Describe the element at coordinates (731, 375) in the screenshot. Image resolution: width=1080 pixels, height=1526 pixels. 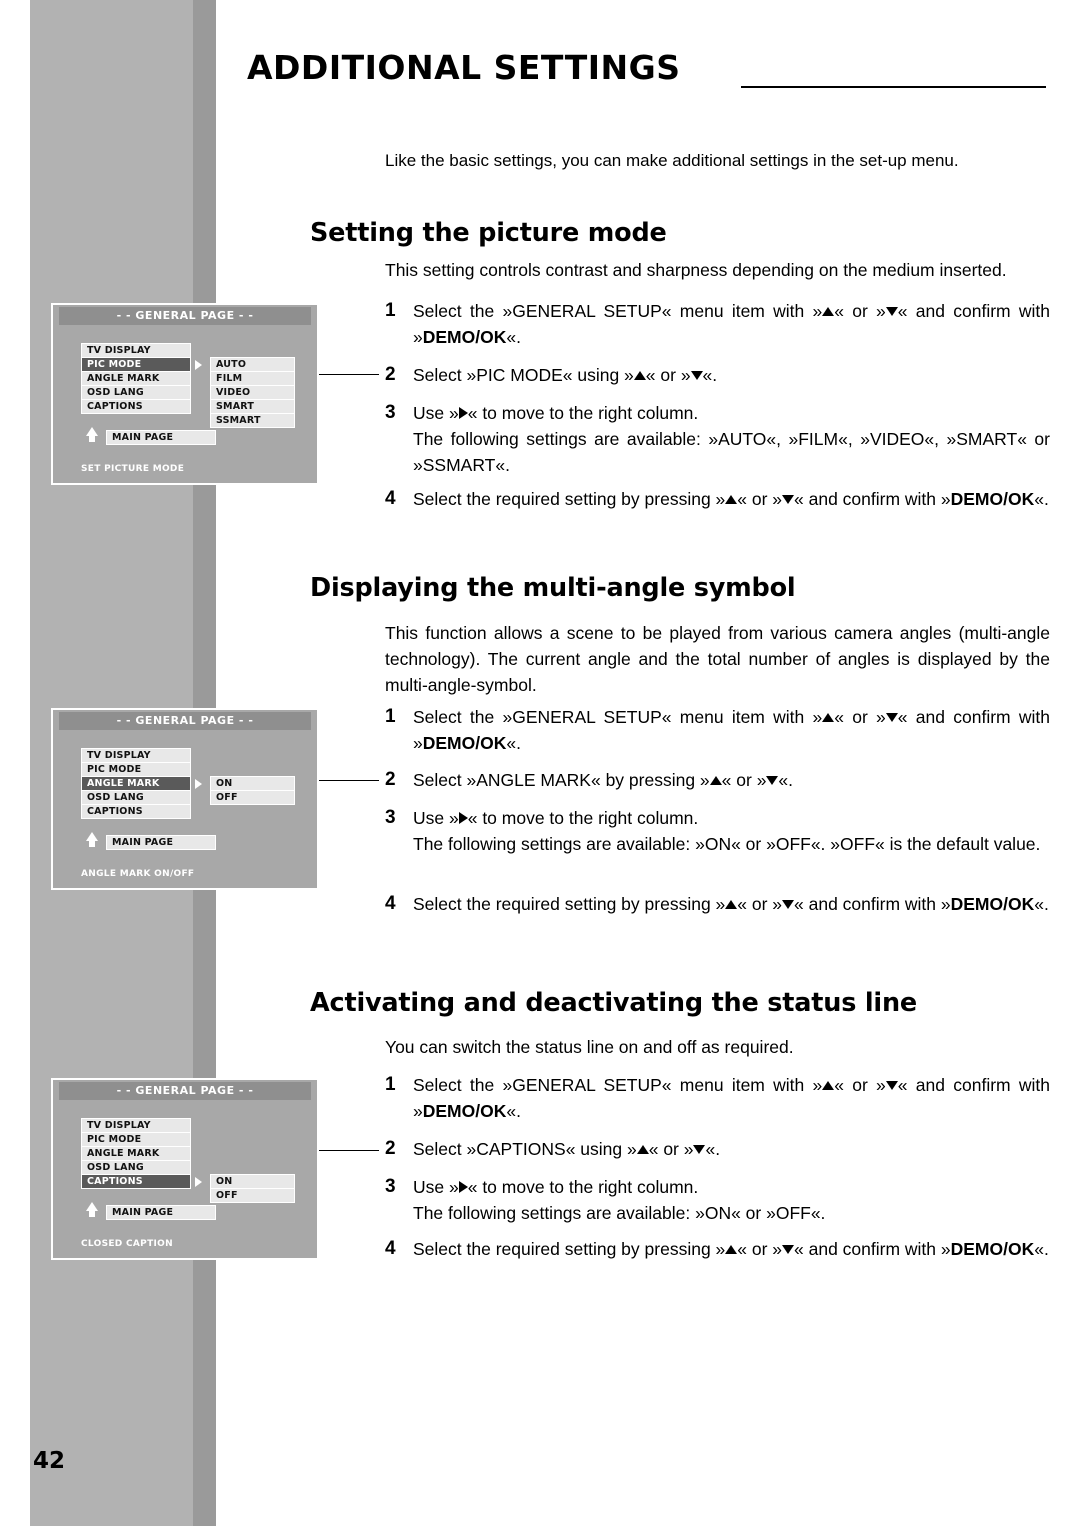
I see `step-body: Select »PIC MODE« using » « or » «.` at that location.